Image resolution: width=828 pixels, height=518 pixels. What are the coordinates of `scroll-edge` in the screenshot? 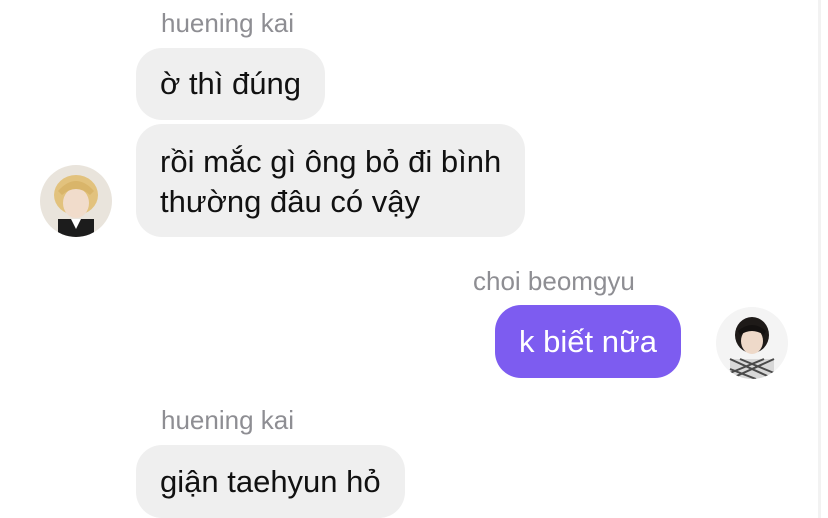 It's located at (819, 259).